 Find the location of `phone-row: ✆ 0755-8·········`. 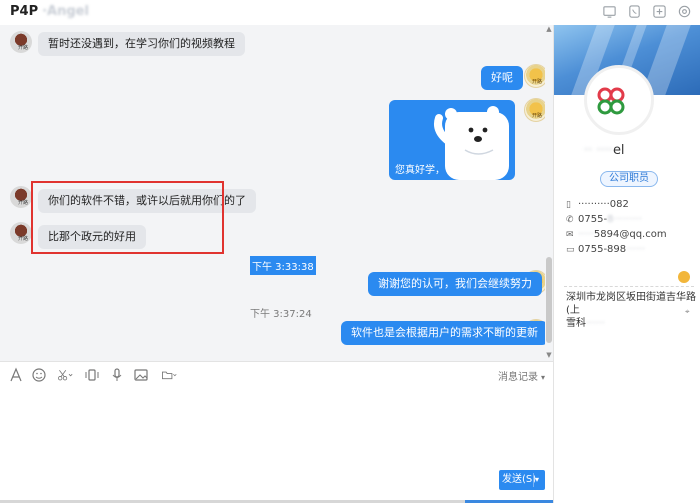

phone-row: ✆ 0755-8········· is located at coordinates (631, 220).